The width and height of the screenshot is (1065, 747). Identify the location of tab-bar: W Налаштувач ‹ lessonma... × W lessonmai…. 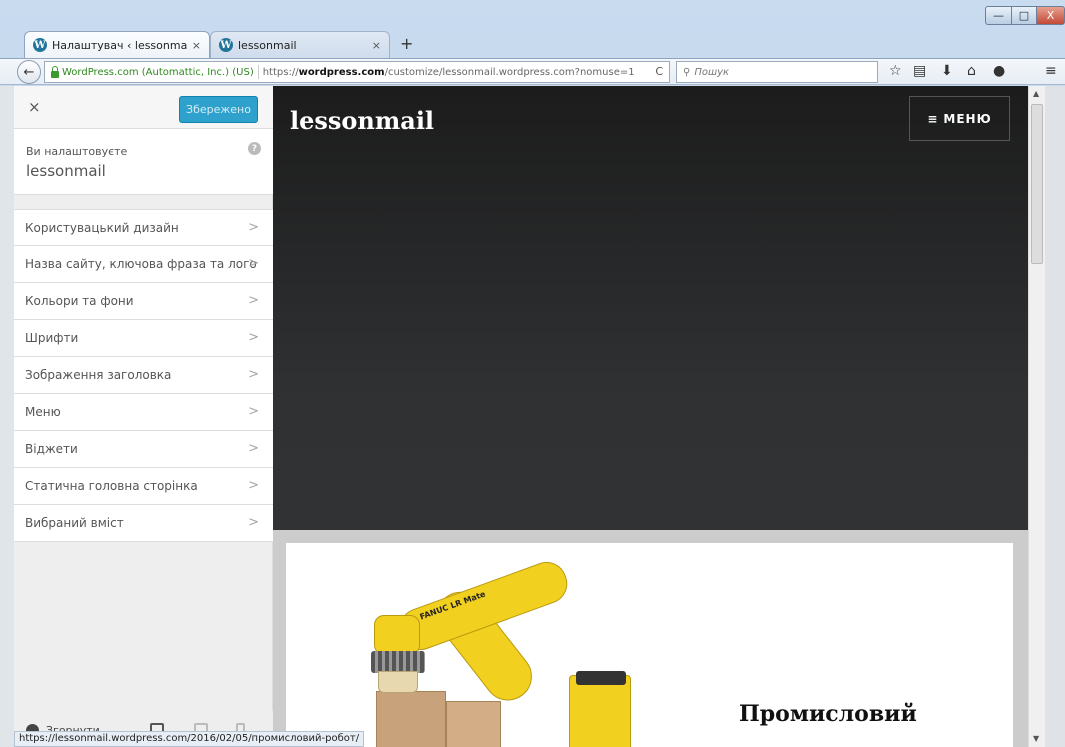
(532, 29).